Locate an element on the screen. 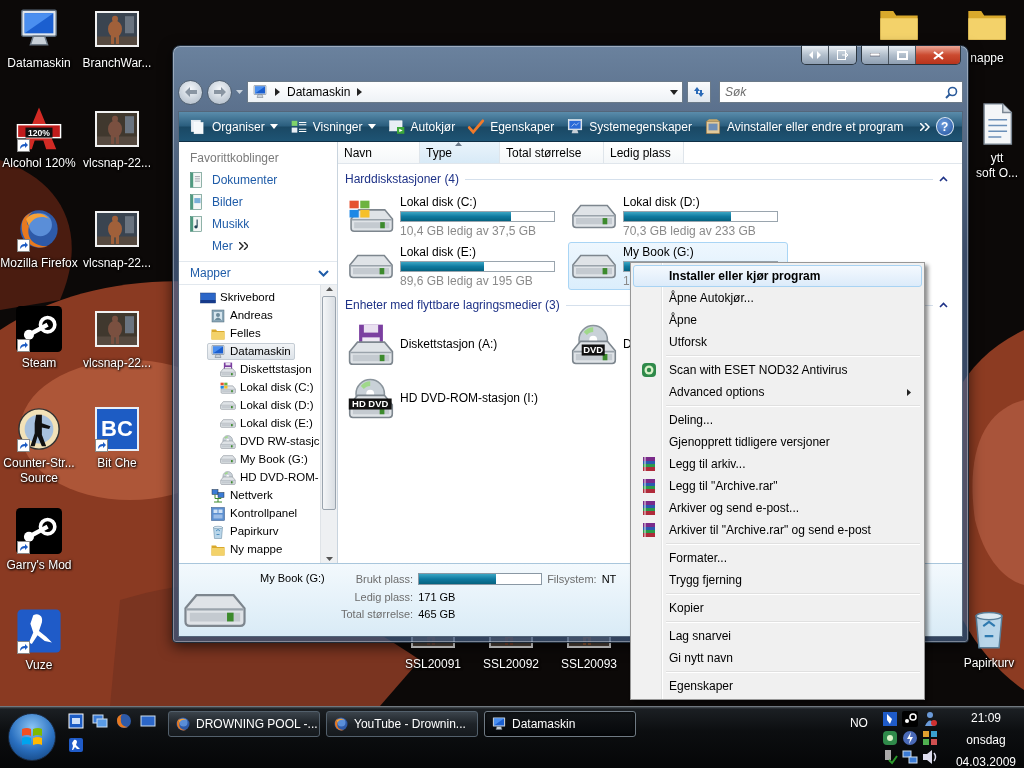 The width and height of the screenshot is (1024, 768). free-space-text: 70,3 GB ledig av 233 GB is located at coordinates (689, 230).